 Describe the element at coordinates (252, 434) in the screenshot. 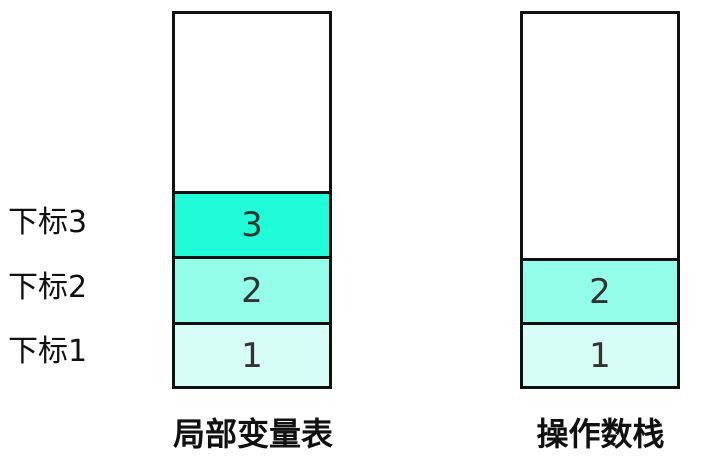

I see `local-variable-table-caption: 局部变量表` at that location.